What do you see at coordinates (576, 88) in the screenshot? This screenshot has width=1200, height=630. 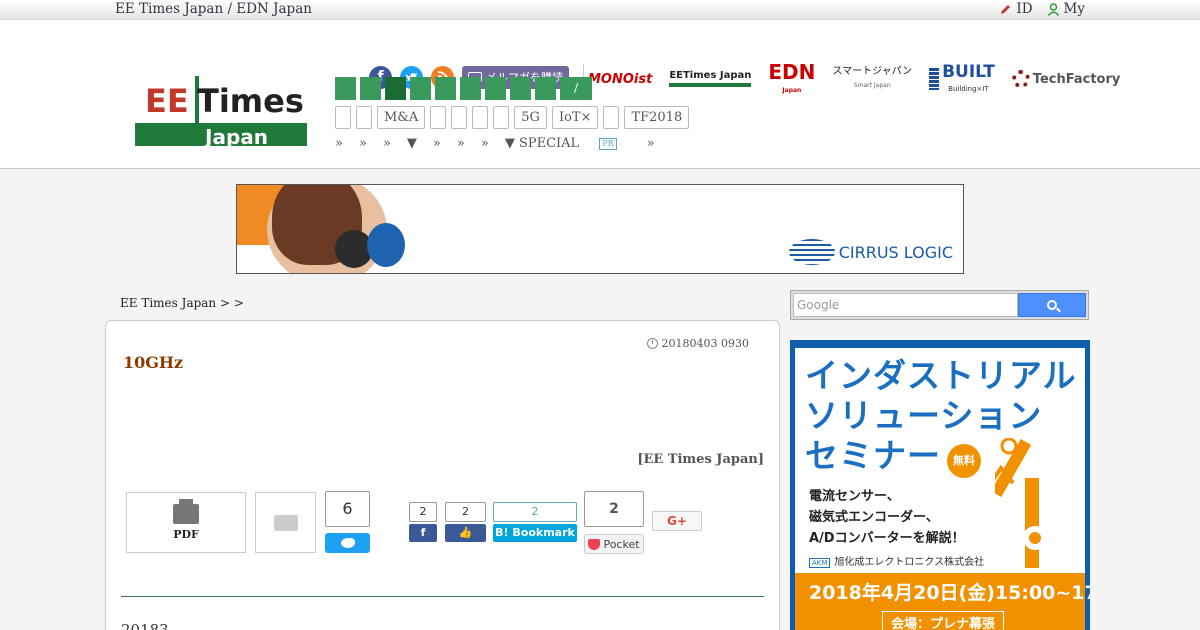 I see `nav-primary-item: /` at bounding box center [576, 88].